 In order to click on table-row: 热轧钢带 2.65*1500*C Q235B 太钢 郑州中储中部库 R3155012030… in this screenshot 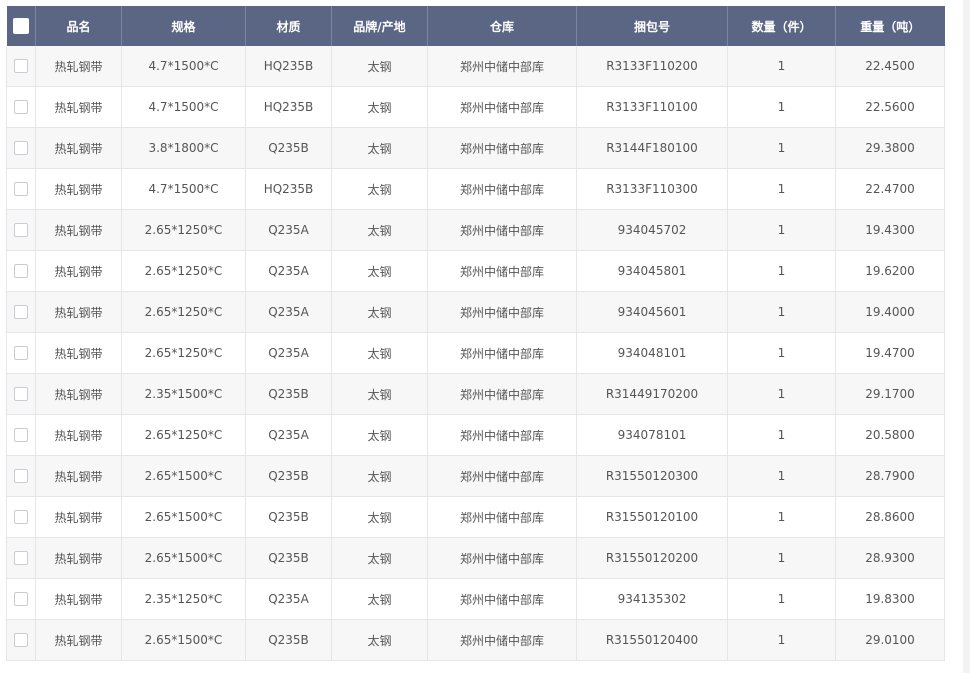, I will do `click(475, 476)`.